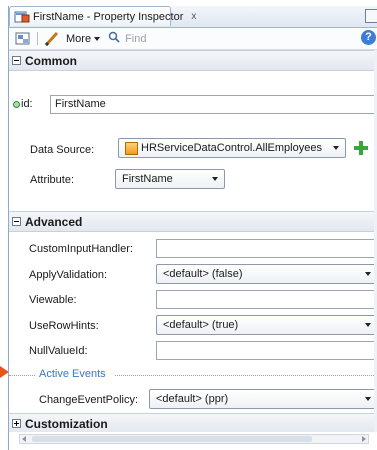  Describe the element at coordinates (68, 275) in the screenshot. I see `apply-validation-label: ApplyValidation:` at that location.